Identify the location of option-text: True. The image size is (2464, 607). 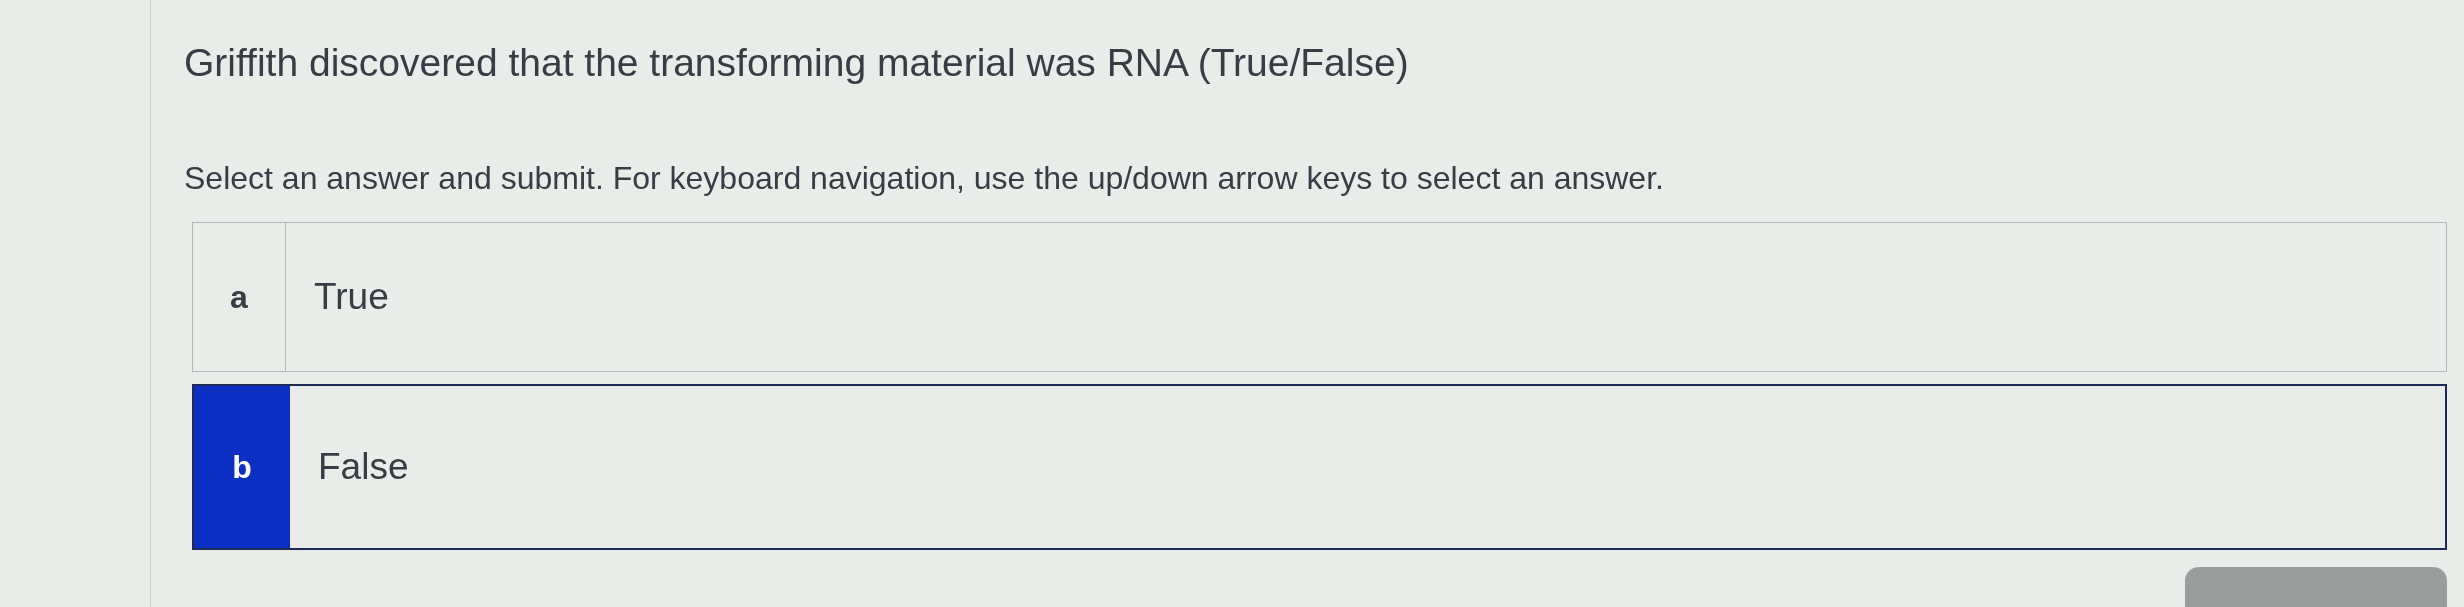
(351, 297).